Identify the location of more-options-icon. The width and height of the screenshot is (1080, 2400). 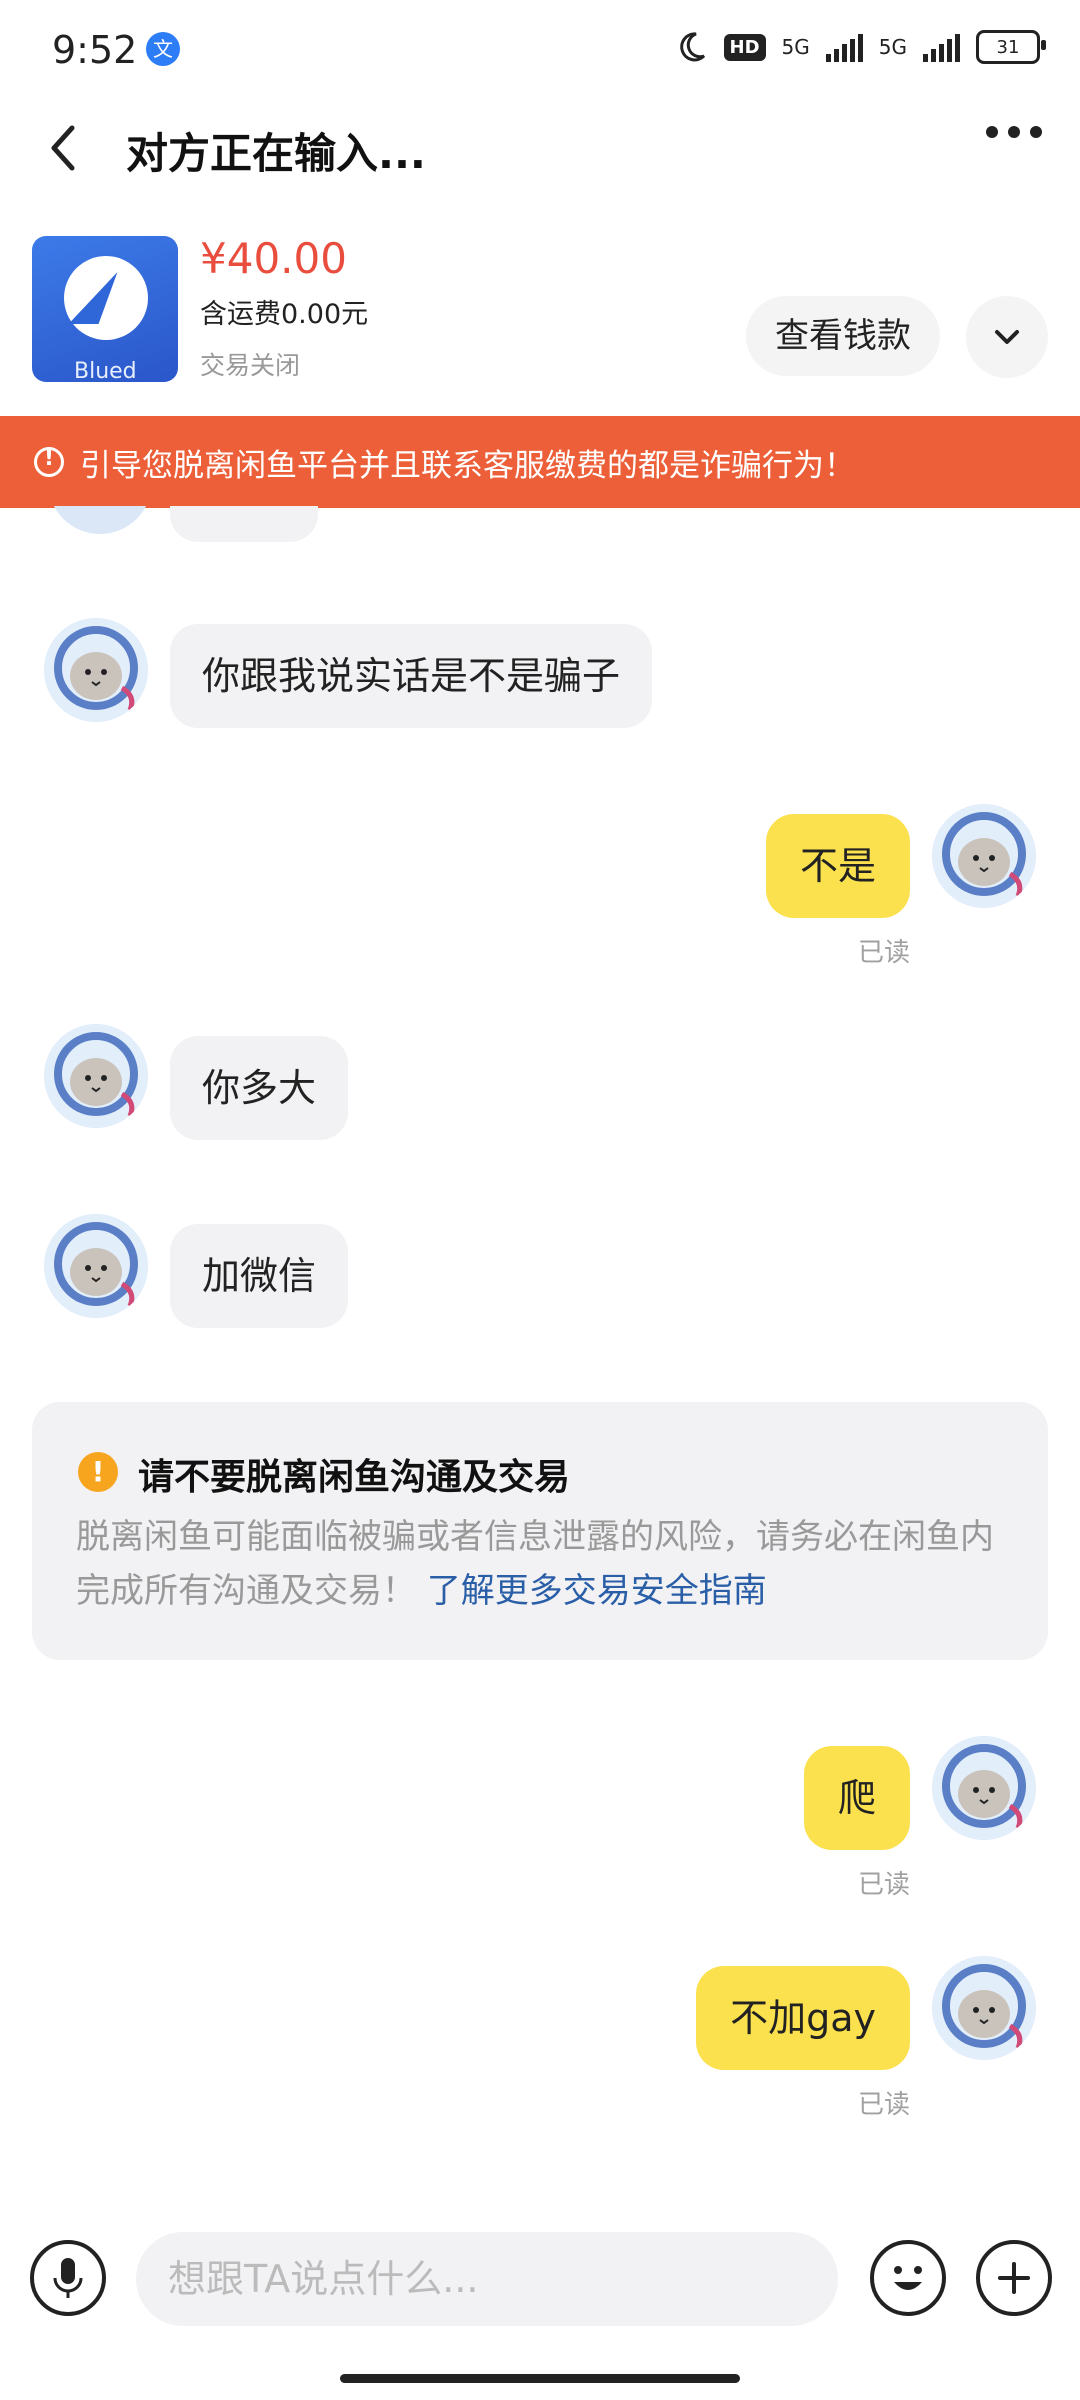
(1014, 132).